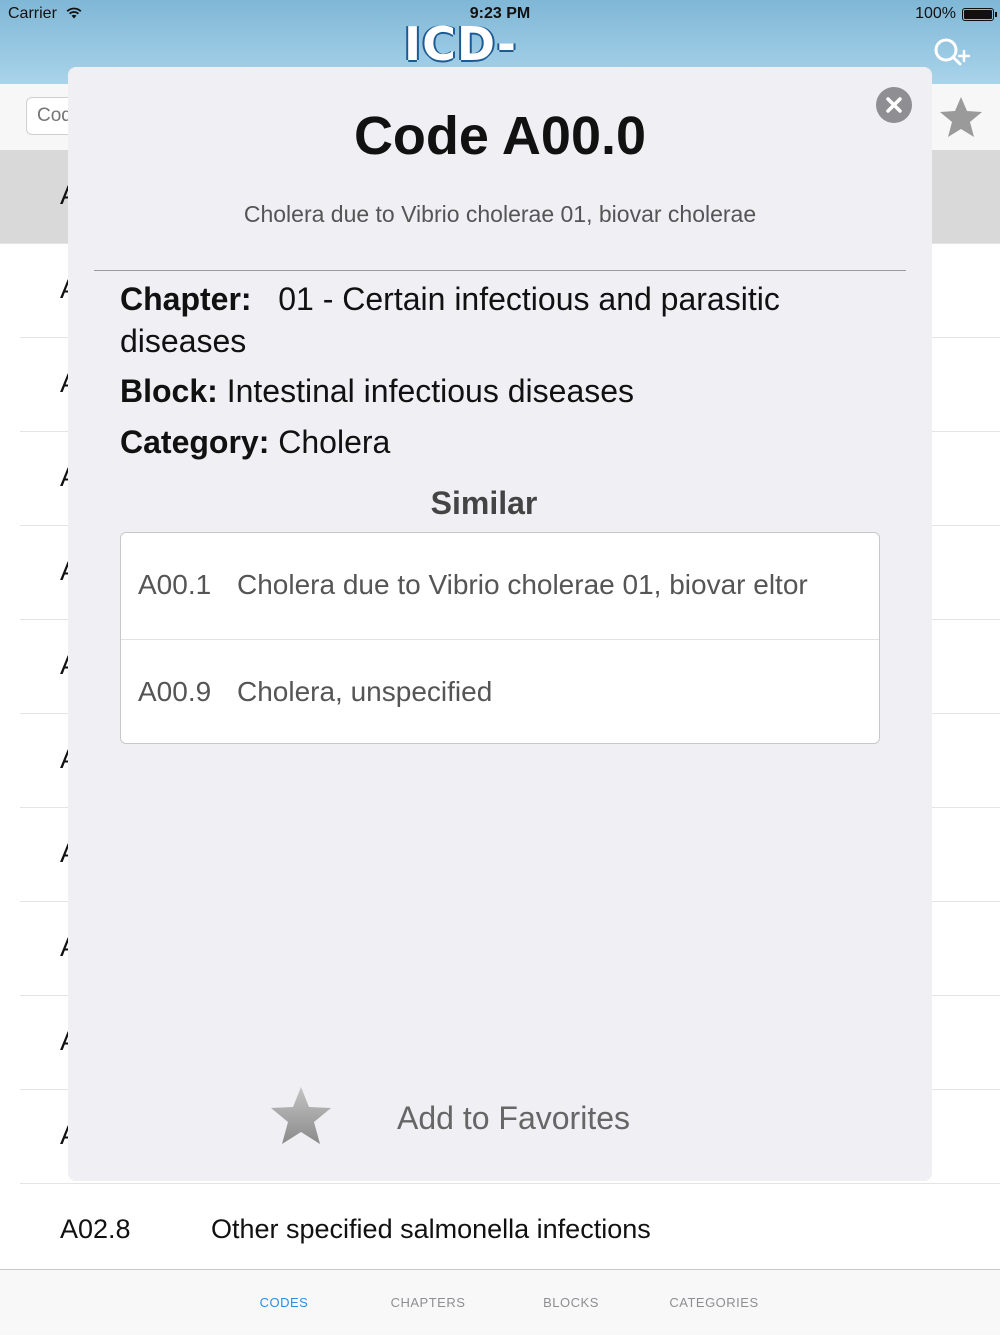  Describe the element at coordinates (484, 503) in the screenshot. I see `similar-heading: Similar` at that location.